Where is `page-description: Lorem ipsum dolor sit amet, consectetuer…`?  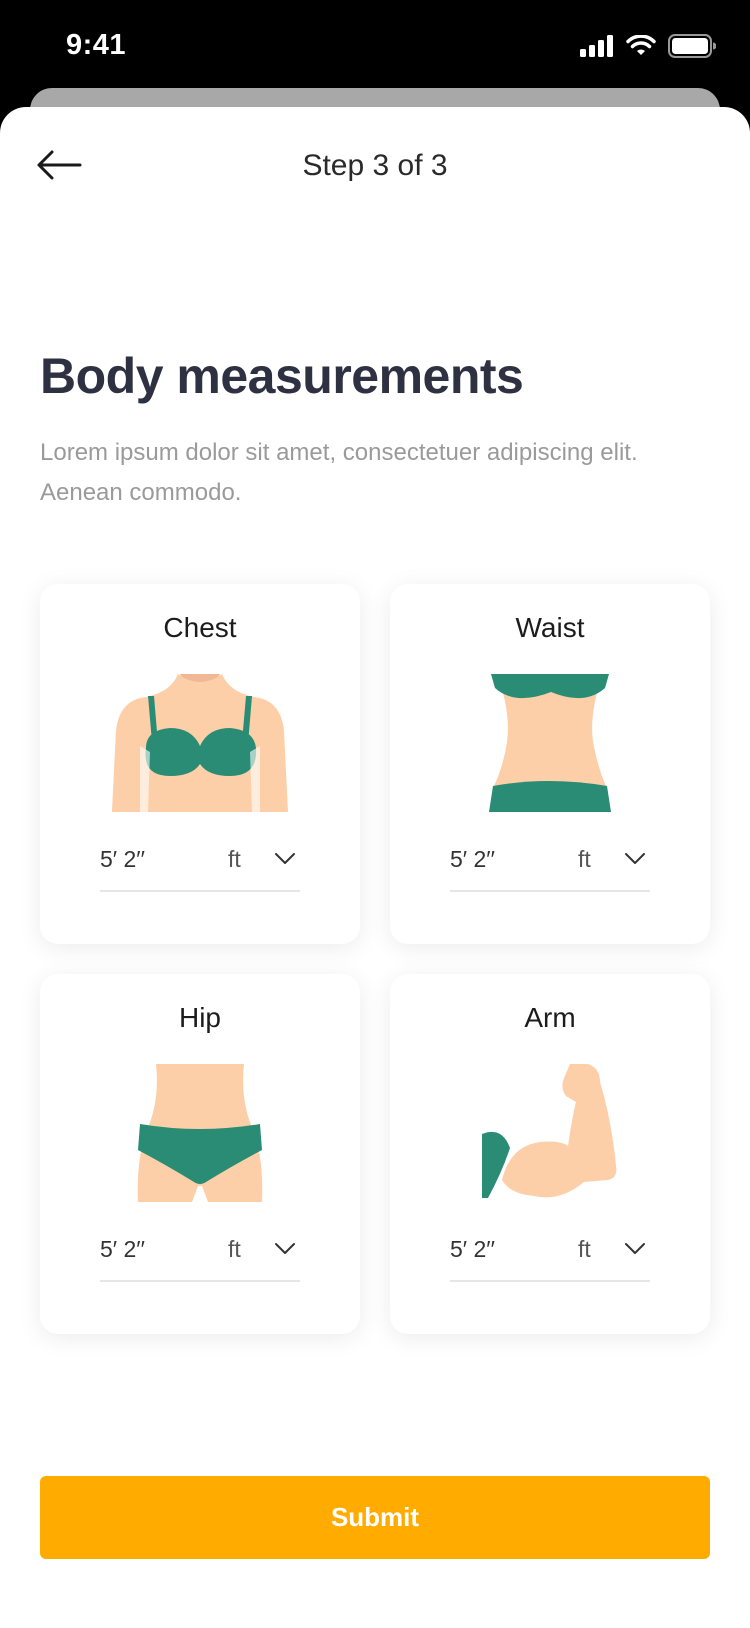 page-description: Lorem ipsum dolor sit amet, consectetuer… is located at coordinates (339, 472).